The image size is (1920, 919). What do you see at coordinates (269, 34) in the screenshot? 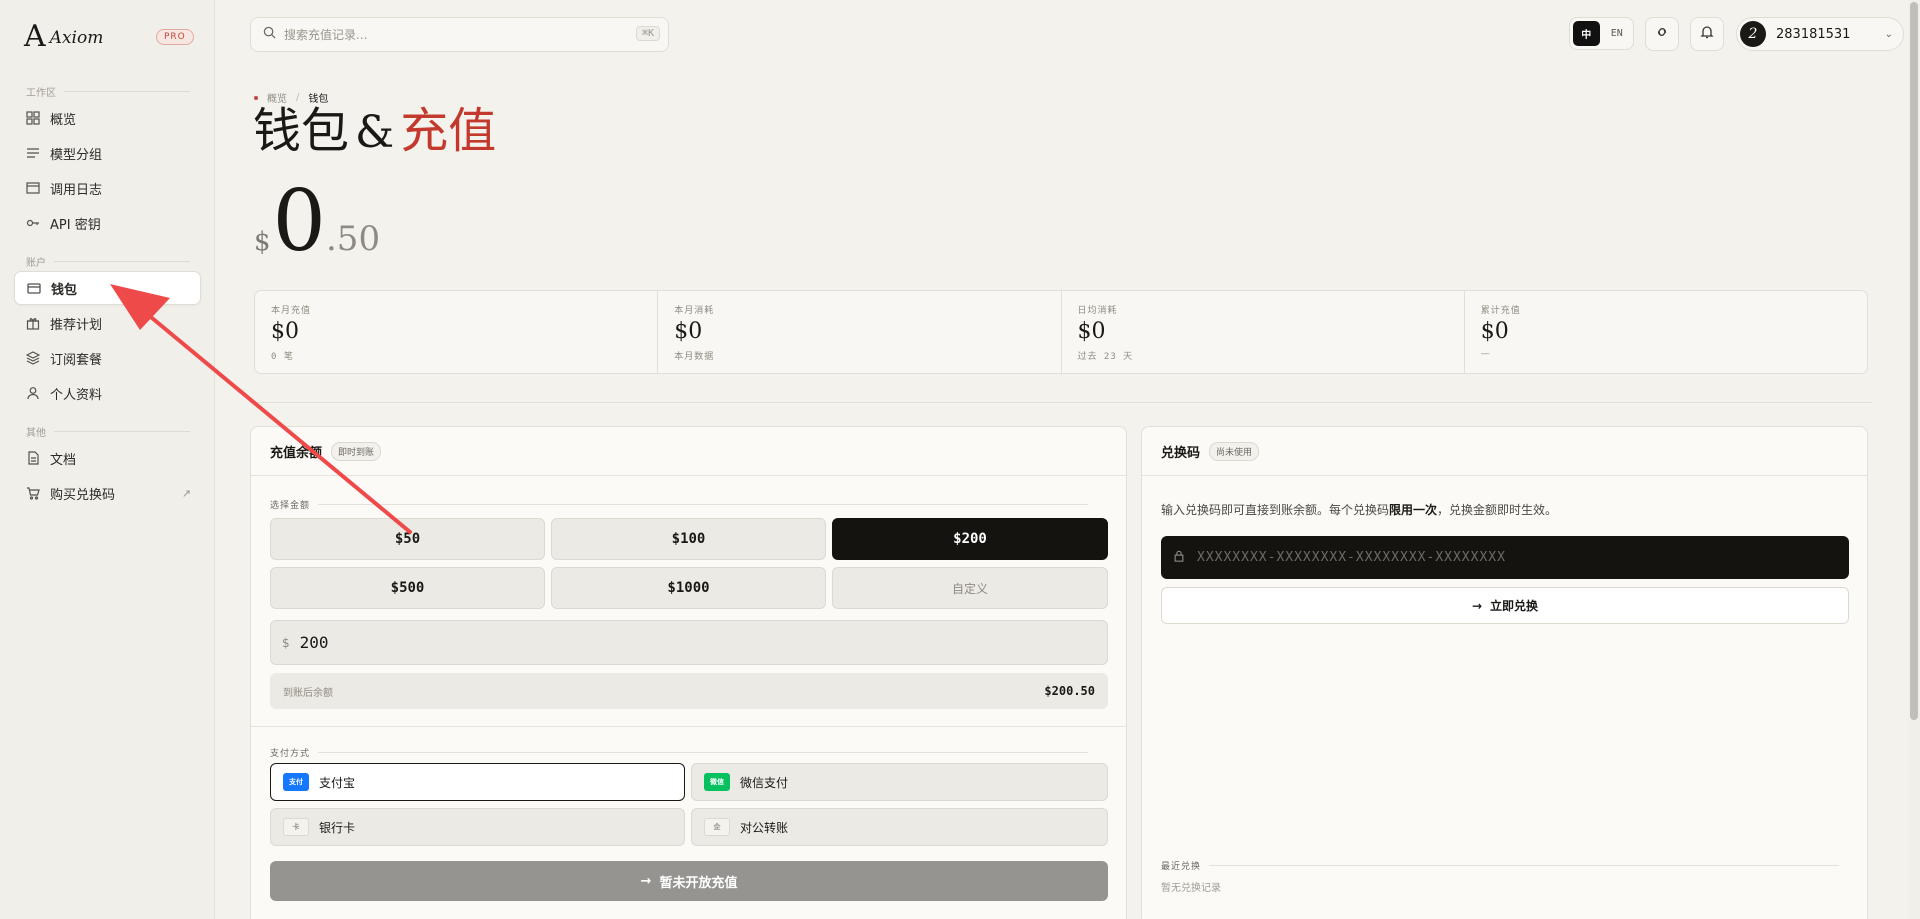
I see `search-icon` at bounding box center [269, 34].